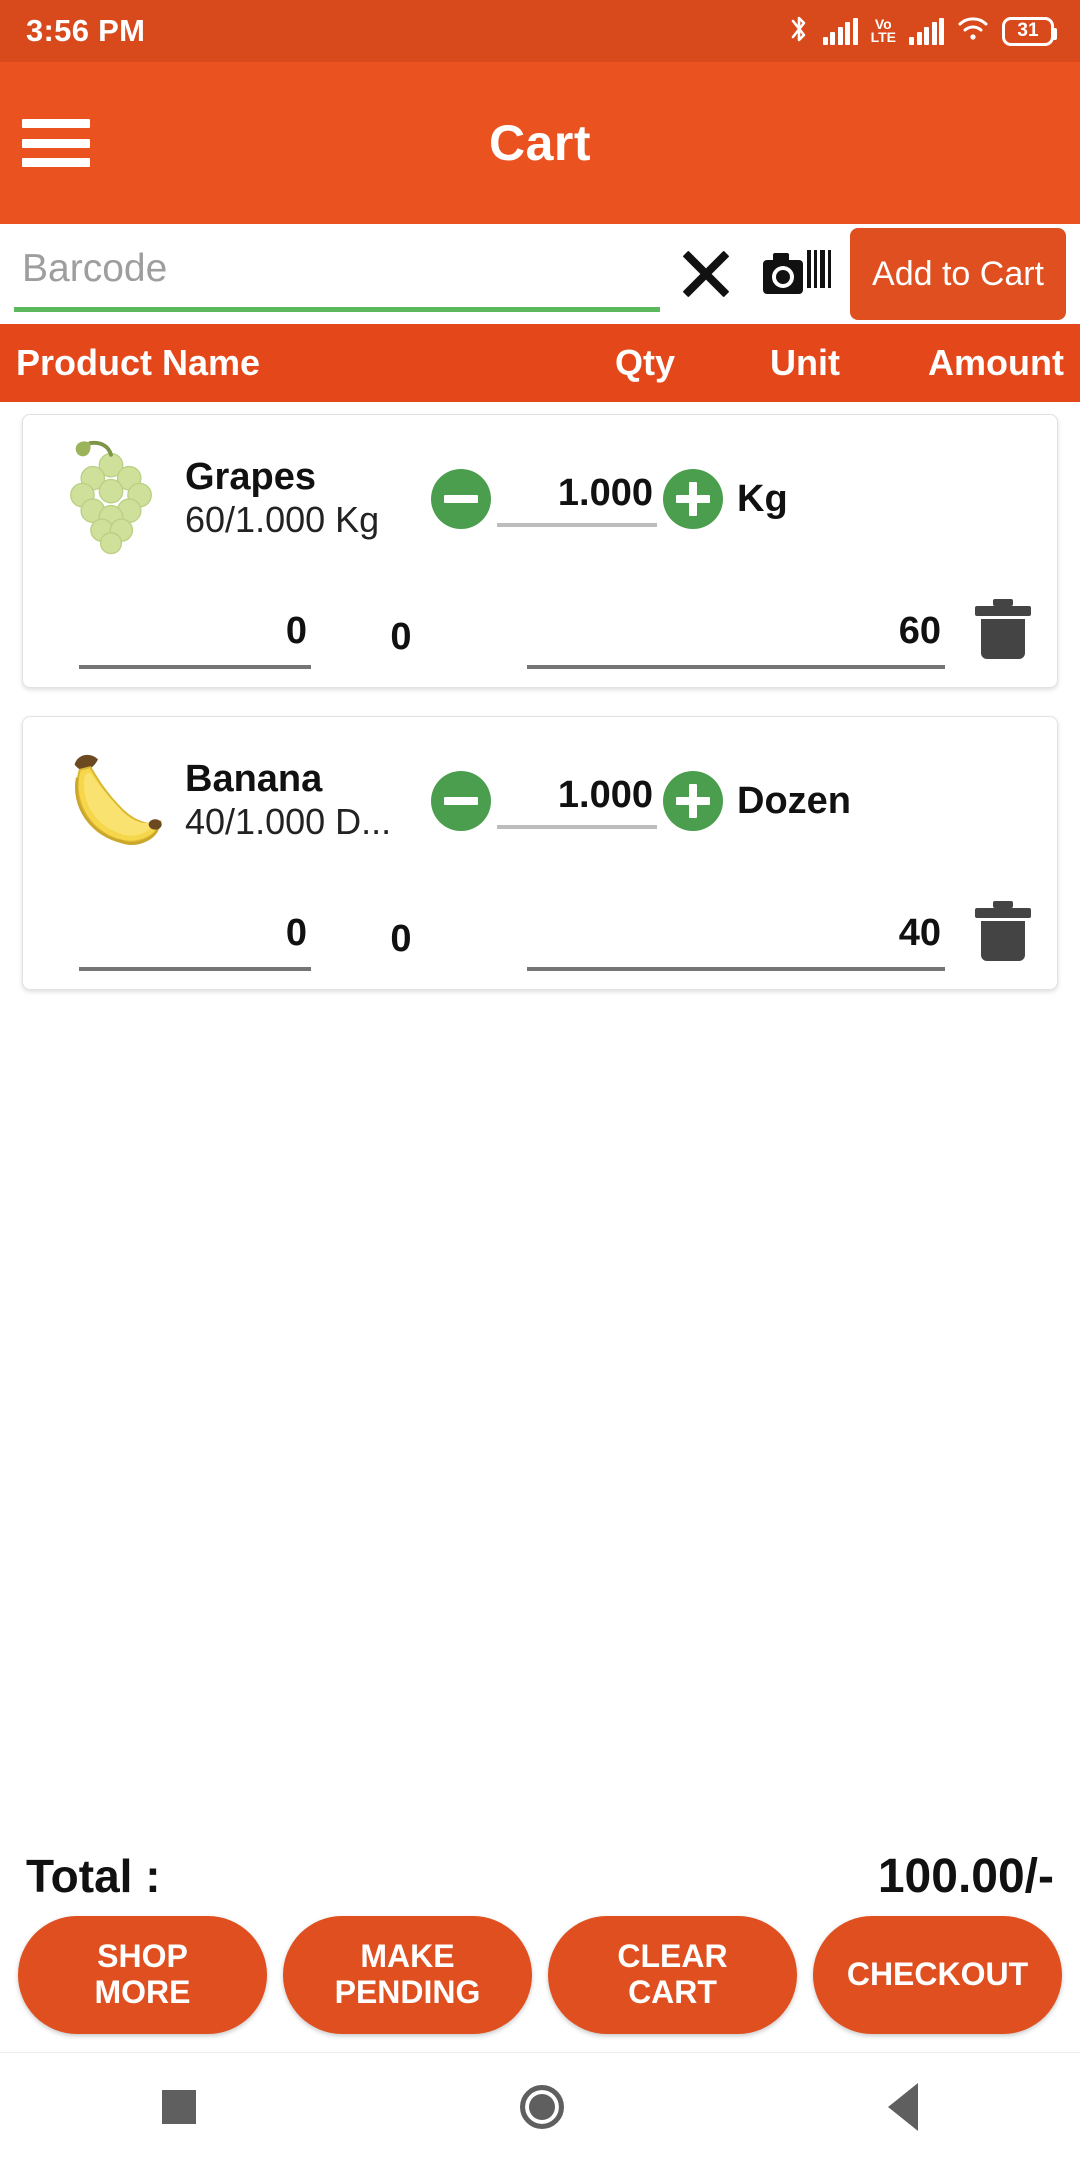 The width and height of the screenshot is (1080, 2160). I want to click on product-name: Banana, so click(254, 779).